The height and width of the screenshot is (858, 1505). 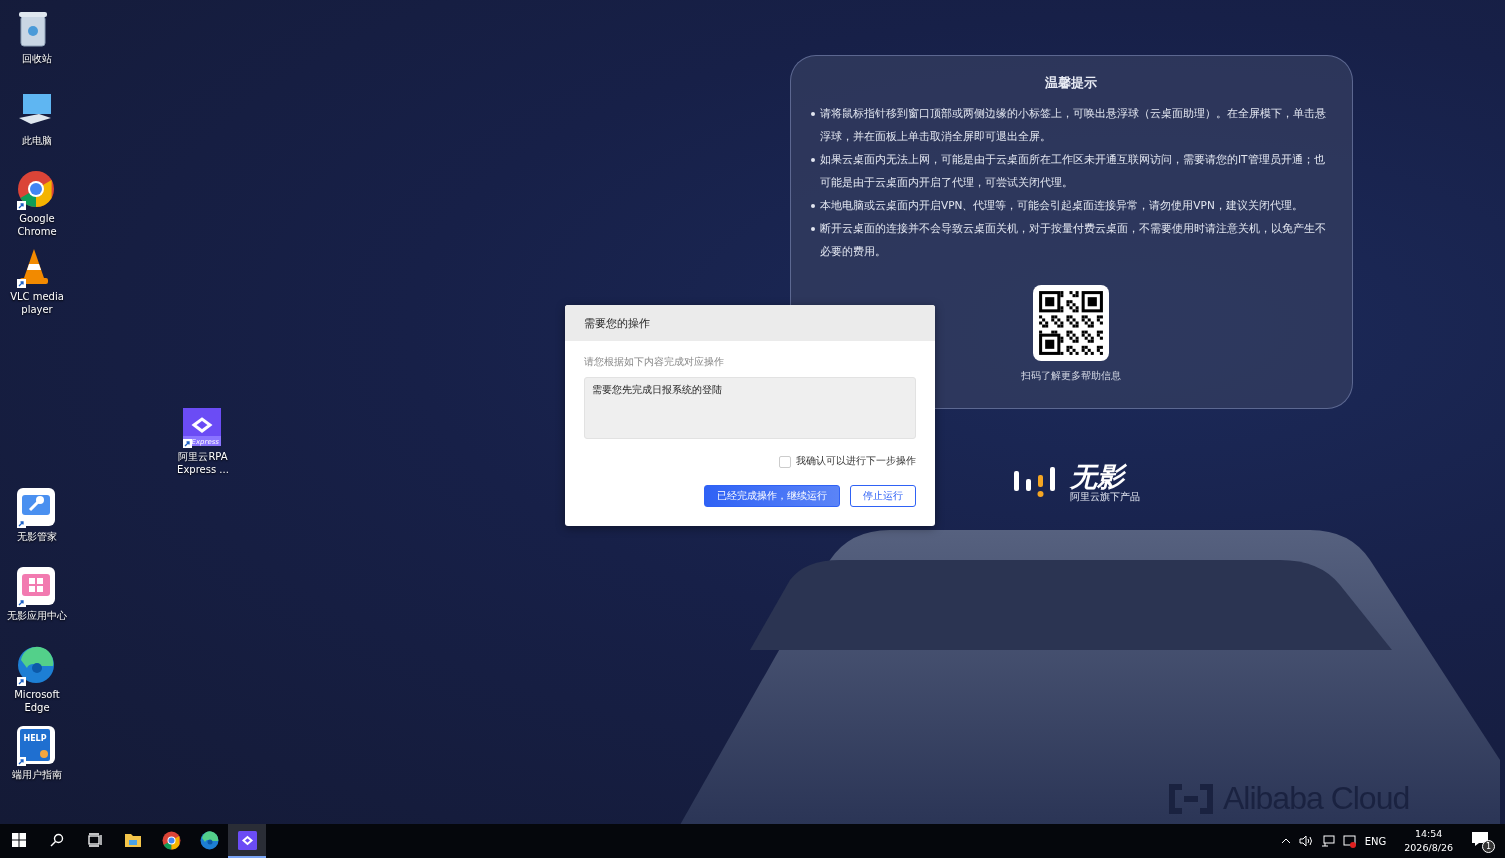 What do you see at coordinates (37, 615) in the screenshot?
I see `desktop-icon-label: 无影应用中心` at bounding box center [37, 615].